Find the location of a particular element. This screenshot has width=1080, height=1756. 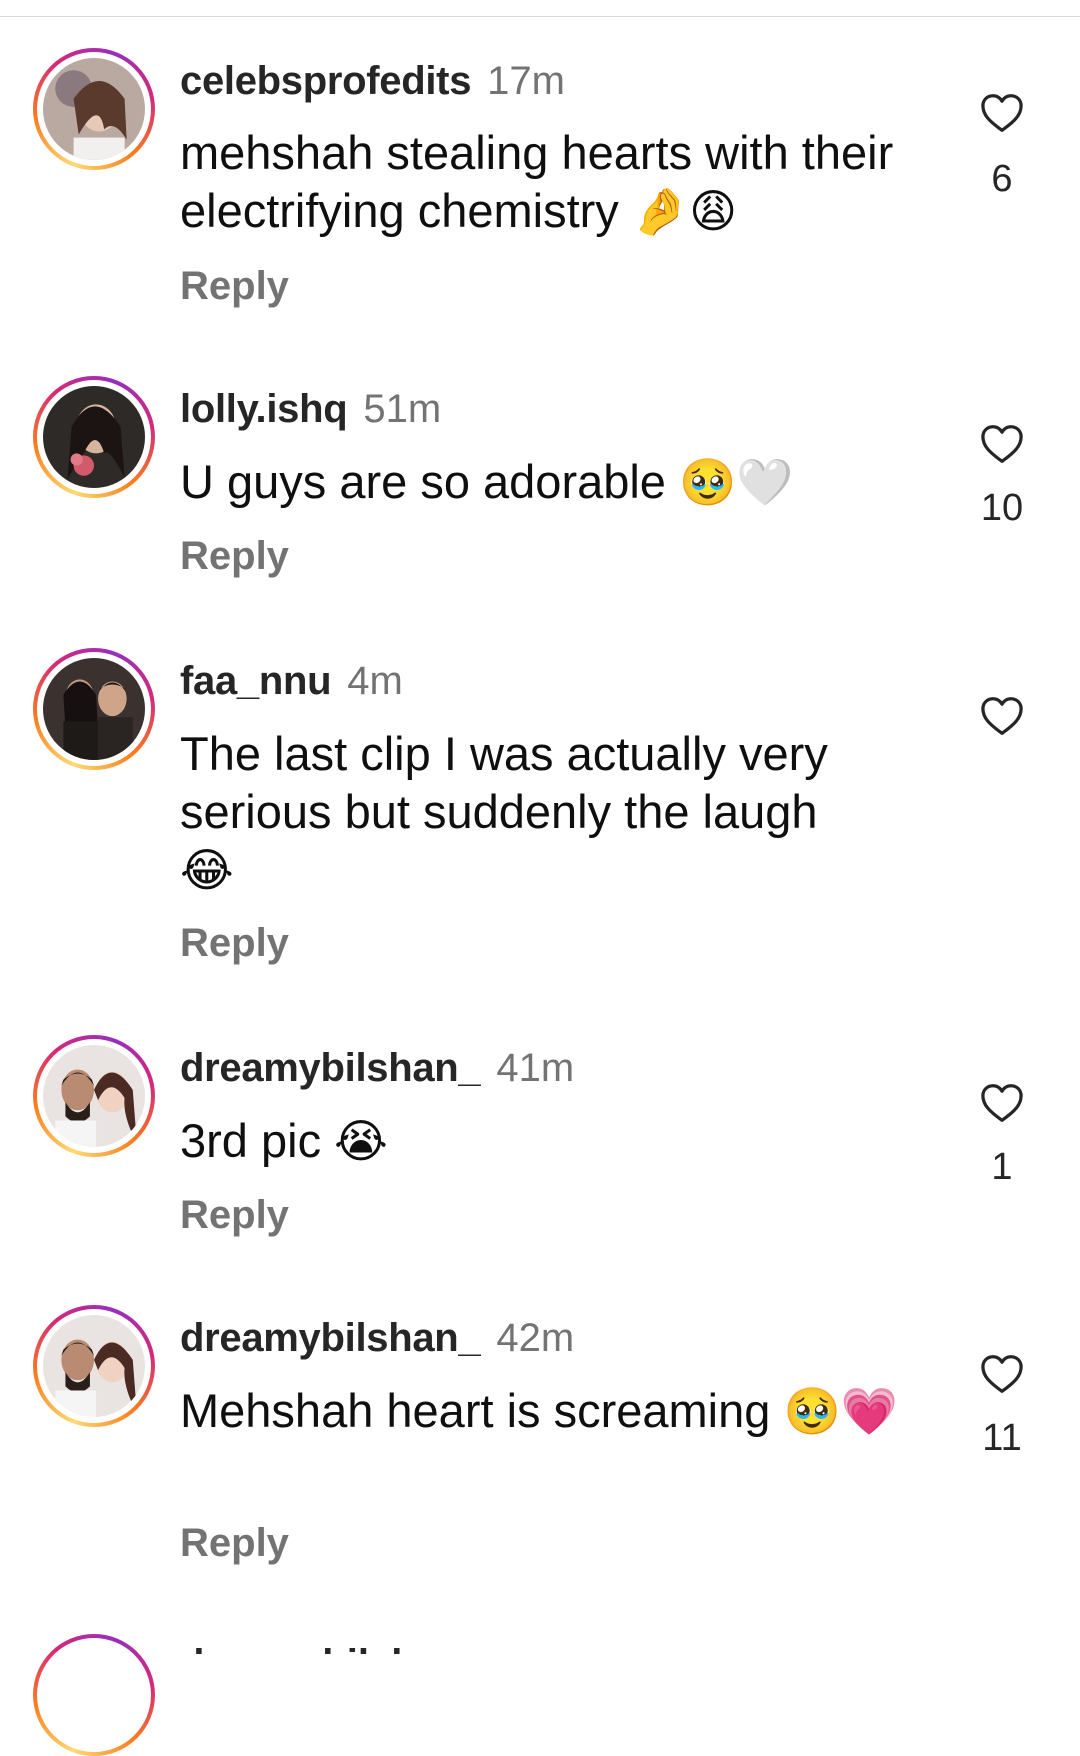

comment-username: faa_nnu is located at coordinates (256, 681).